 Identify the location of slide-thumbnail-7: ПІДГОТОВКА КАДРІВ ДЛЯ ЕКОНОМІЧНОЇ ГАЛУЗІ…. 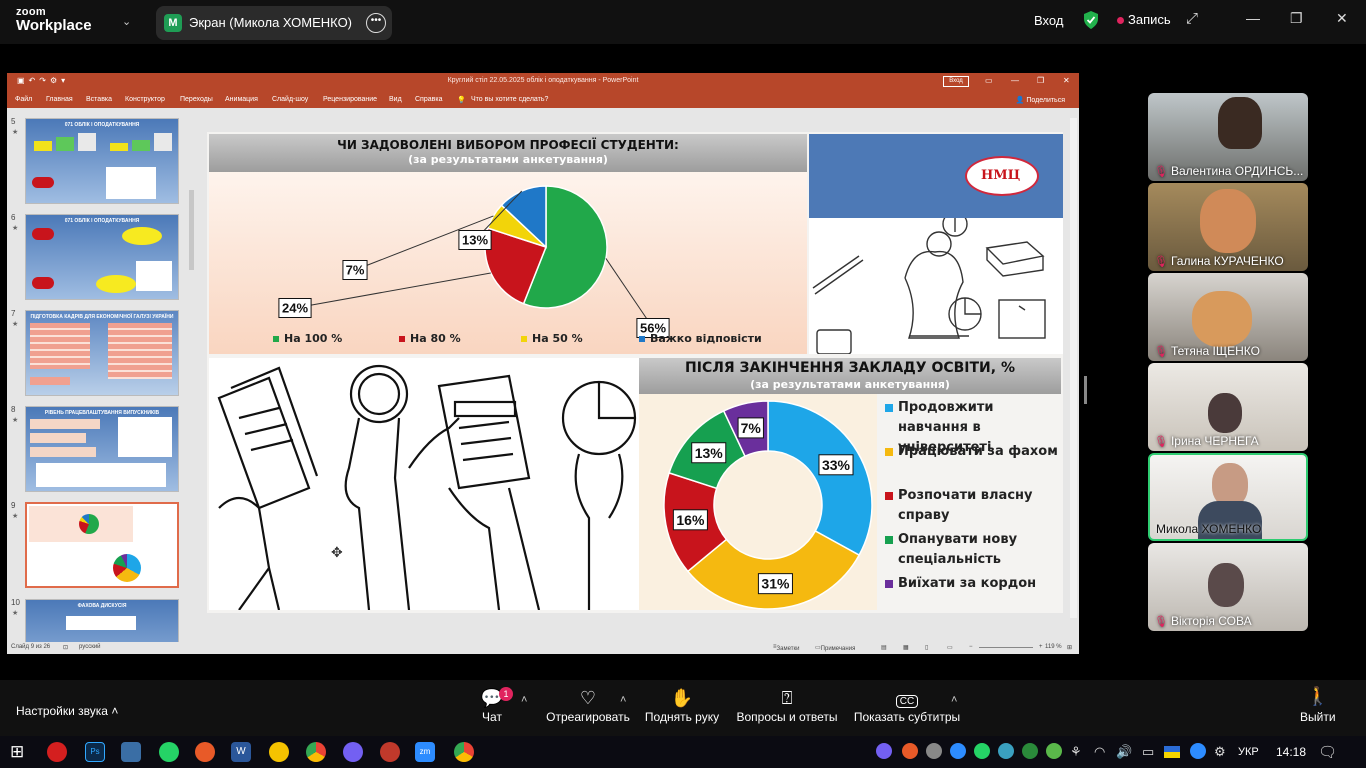
(102, 353).